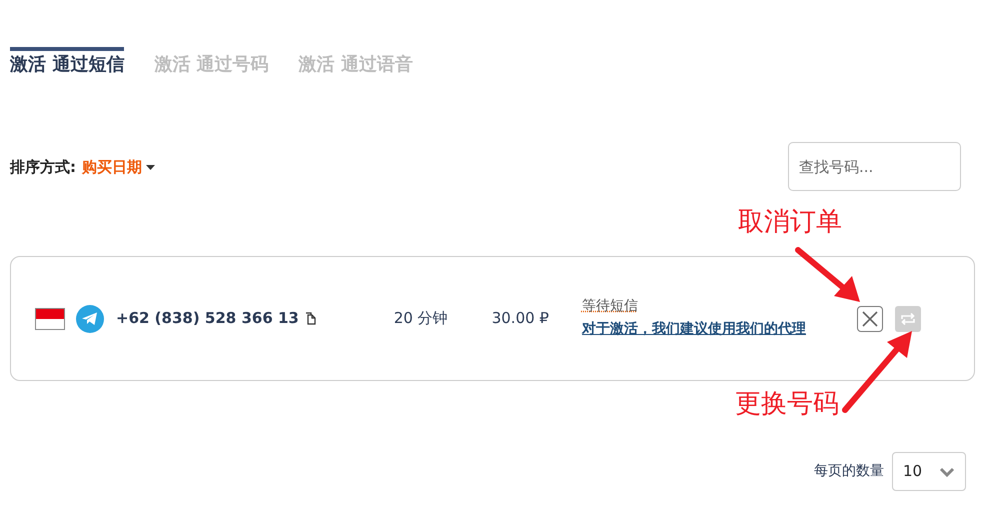  What do you see at coordinates (520, 319) in the screenshot?
I see `price: 30.00 ₽` at bounding box center [520, 319].